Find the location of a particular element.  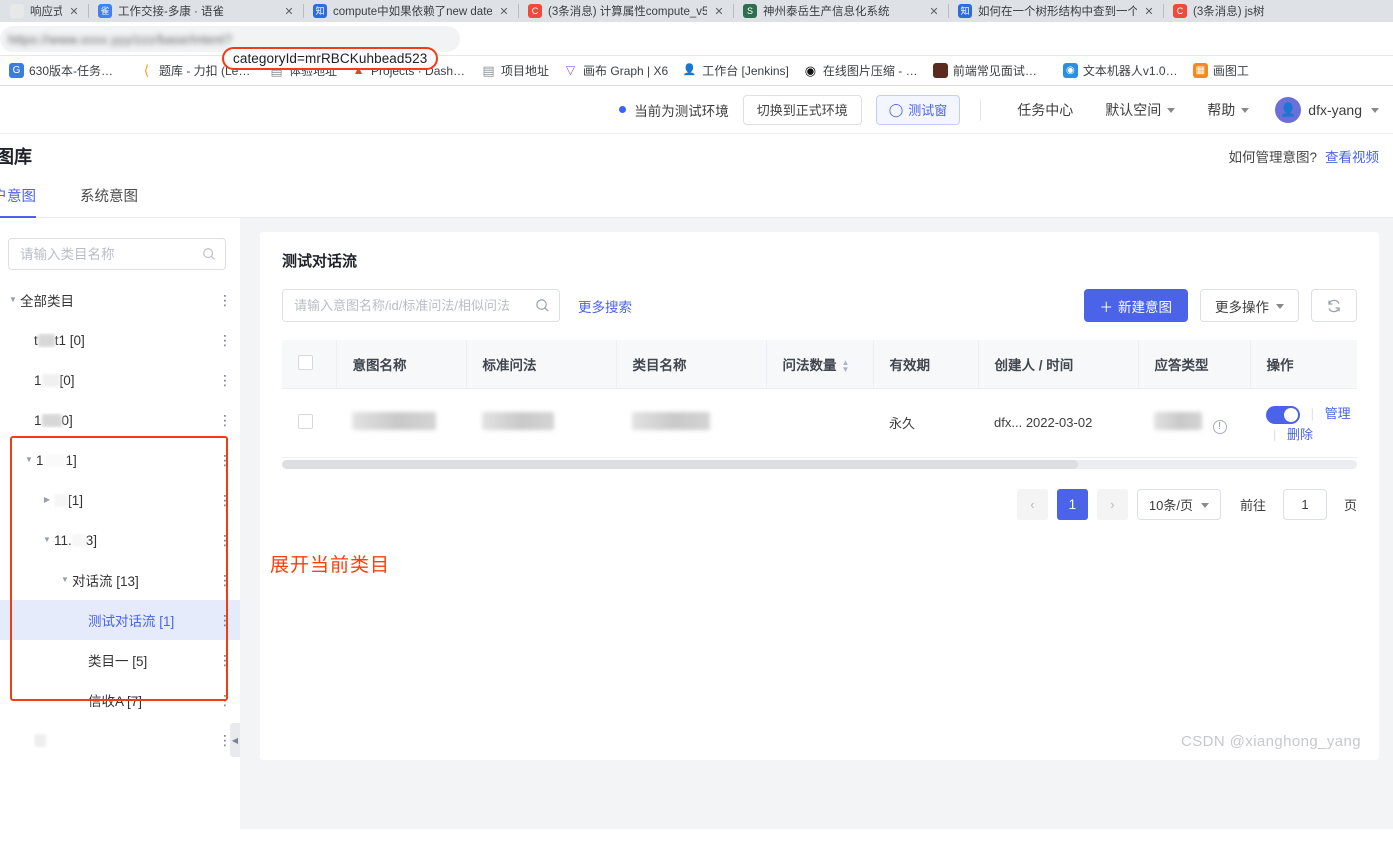

task-center-link: 任务中心 is located at coordinates (1045, 110).